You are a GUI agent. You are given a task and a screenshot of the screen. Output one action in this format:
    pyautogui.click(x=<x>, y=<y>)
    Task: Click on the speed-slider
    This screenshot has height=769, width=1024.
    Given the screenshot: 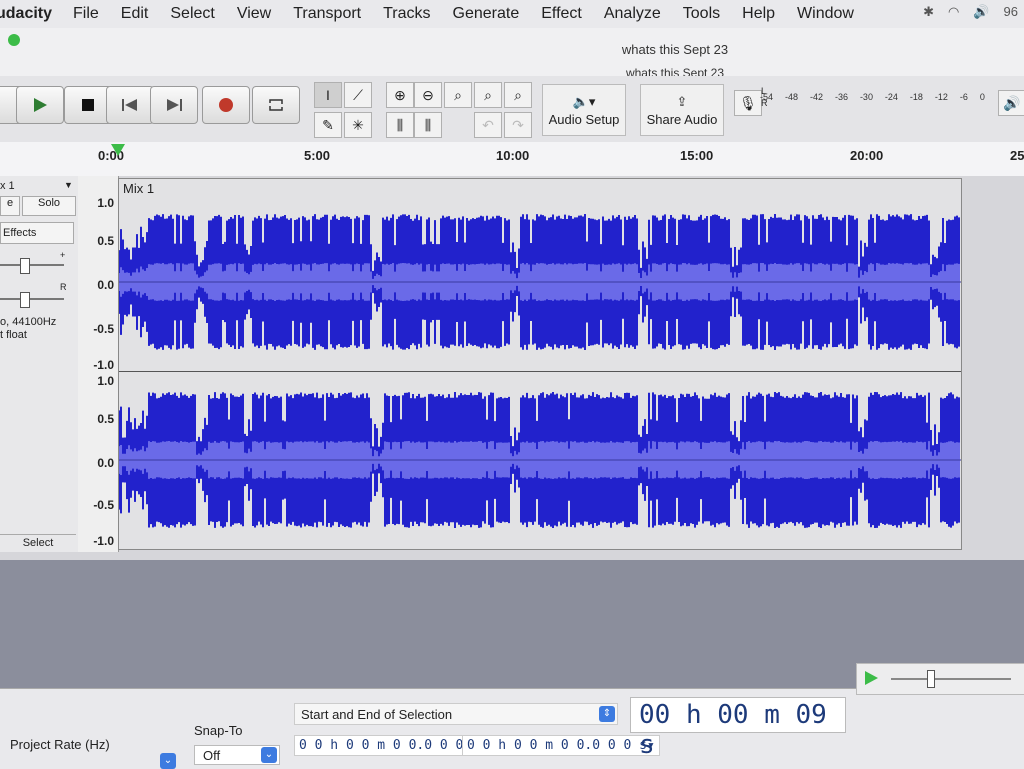 What is the action you would take?
    pyautogui.click(x=951, y=679)
    